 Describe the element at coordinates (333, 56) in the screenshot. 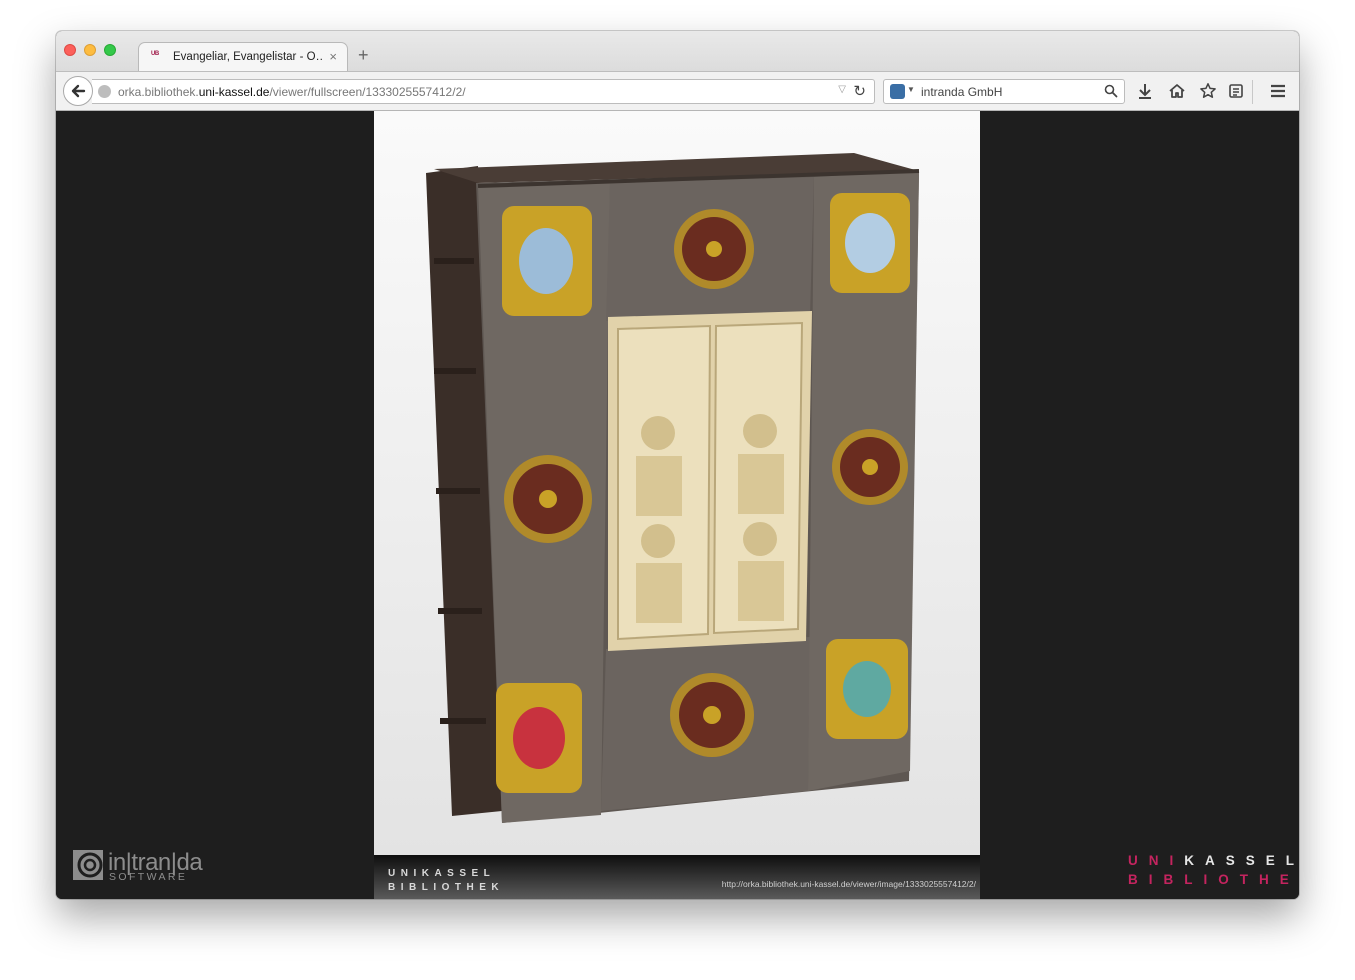

I see `tab-close-icon: ×` at that location.